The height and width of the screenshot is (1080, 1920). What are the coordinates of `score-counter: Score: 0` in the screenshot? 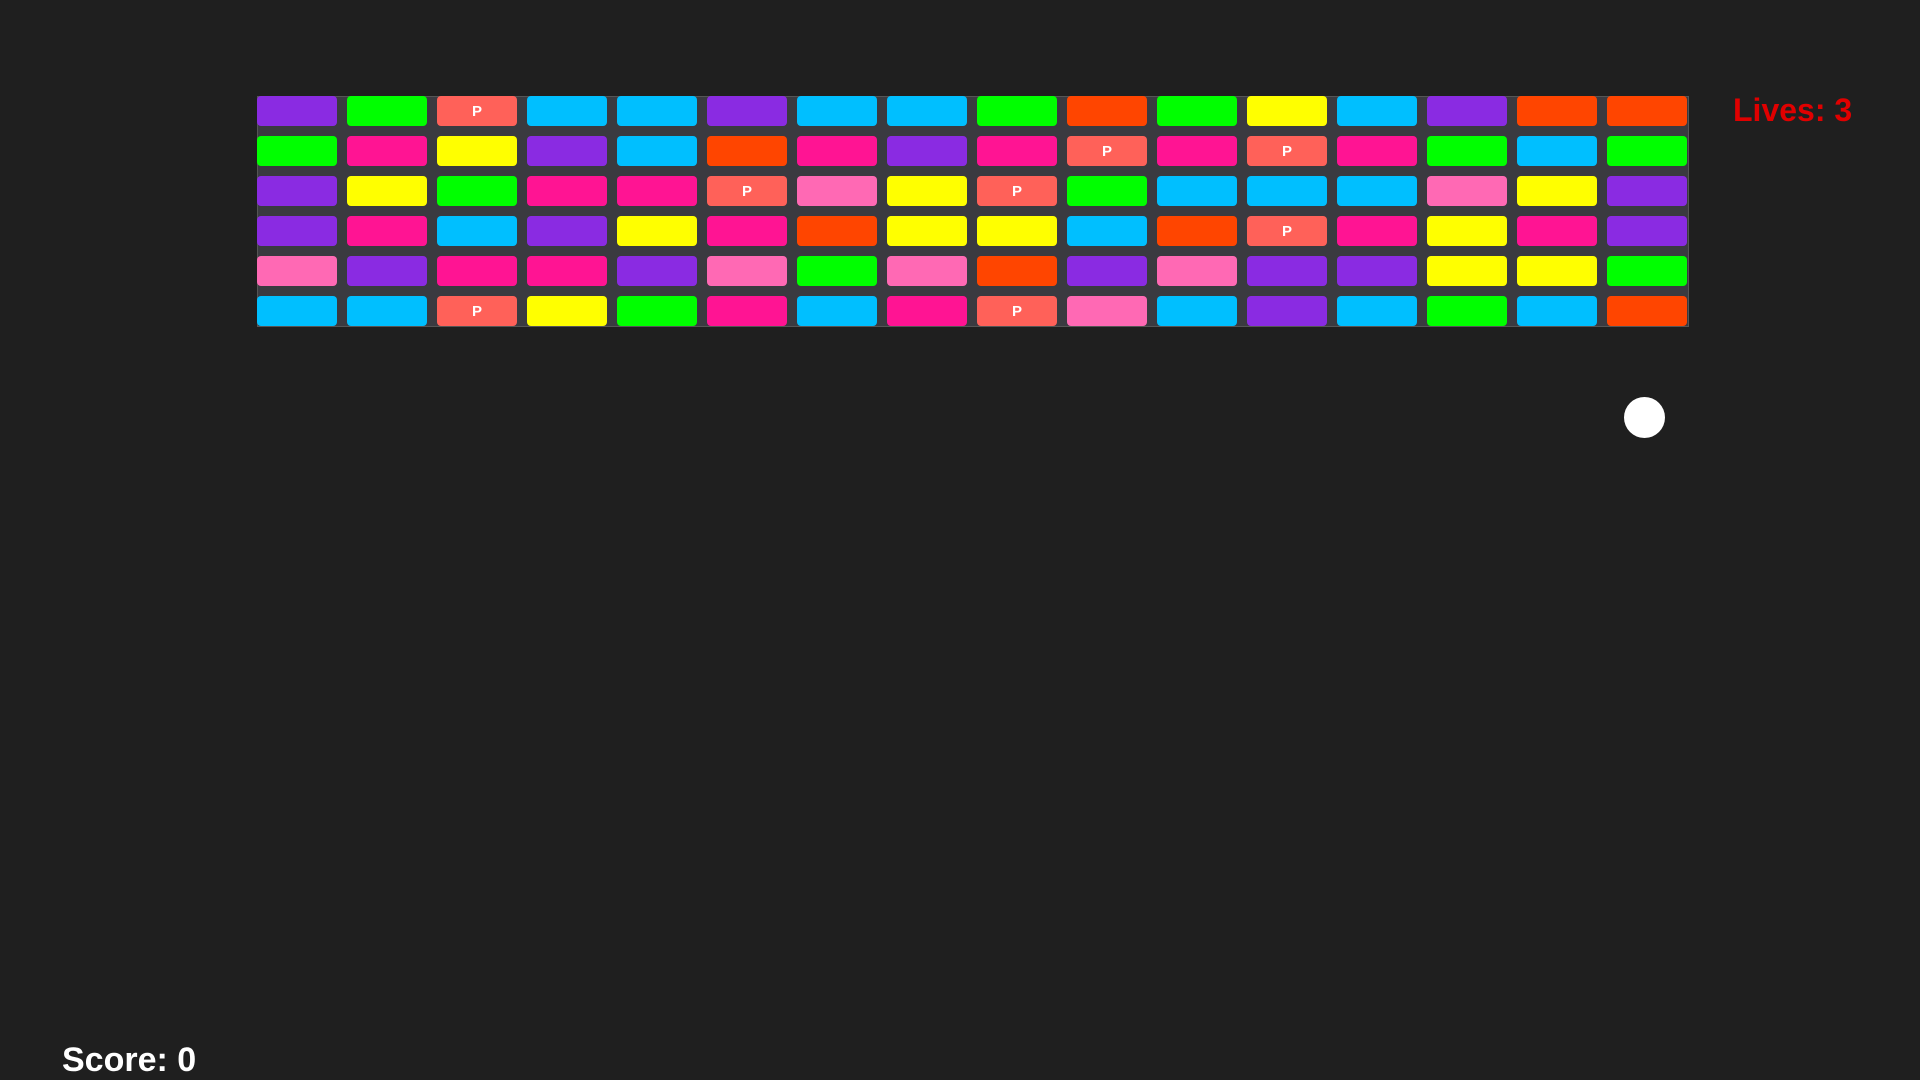 It's located at (129, 1060).